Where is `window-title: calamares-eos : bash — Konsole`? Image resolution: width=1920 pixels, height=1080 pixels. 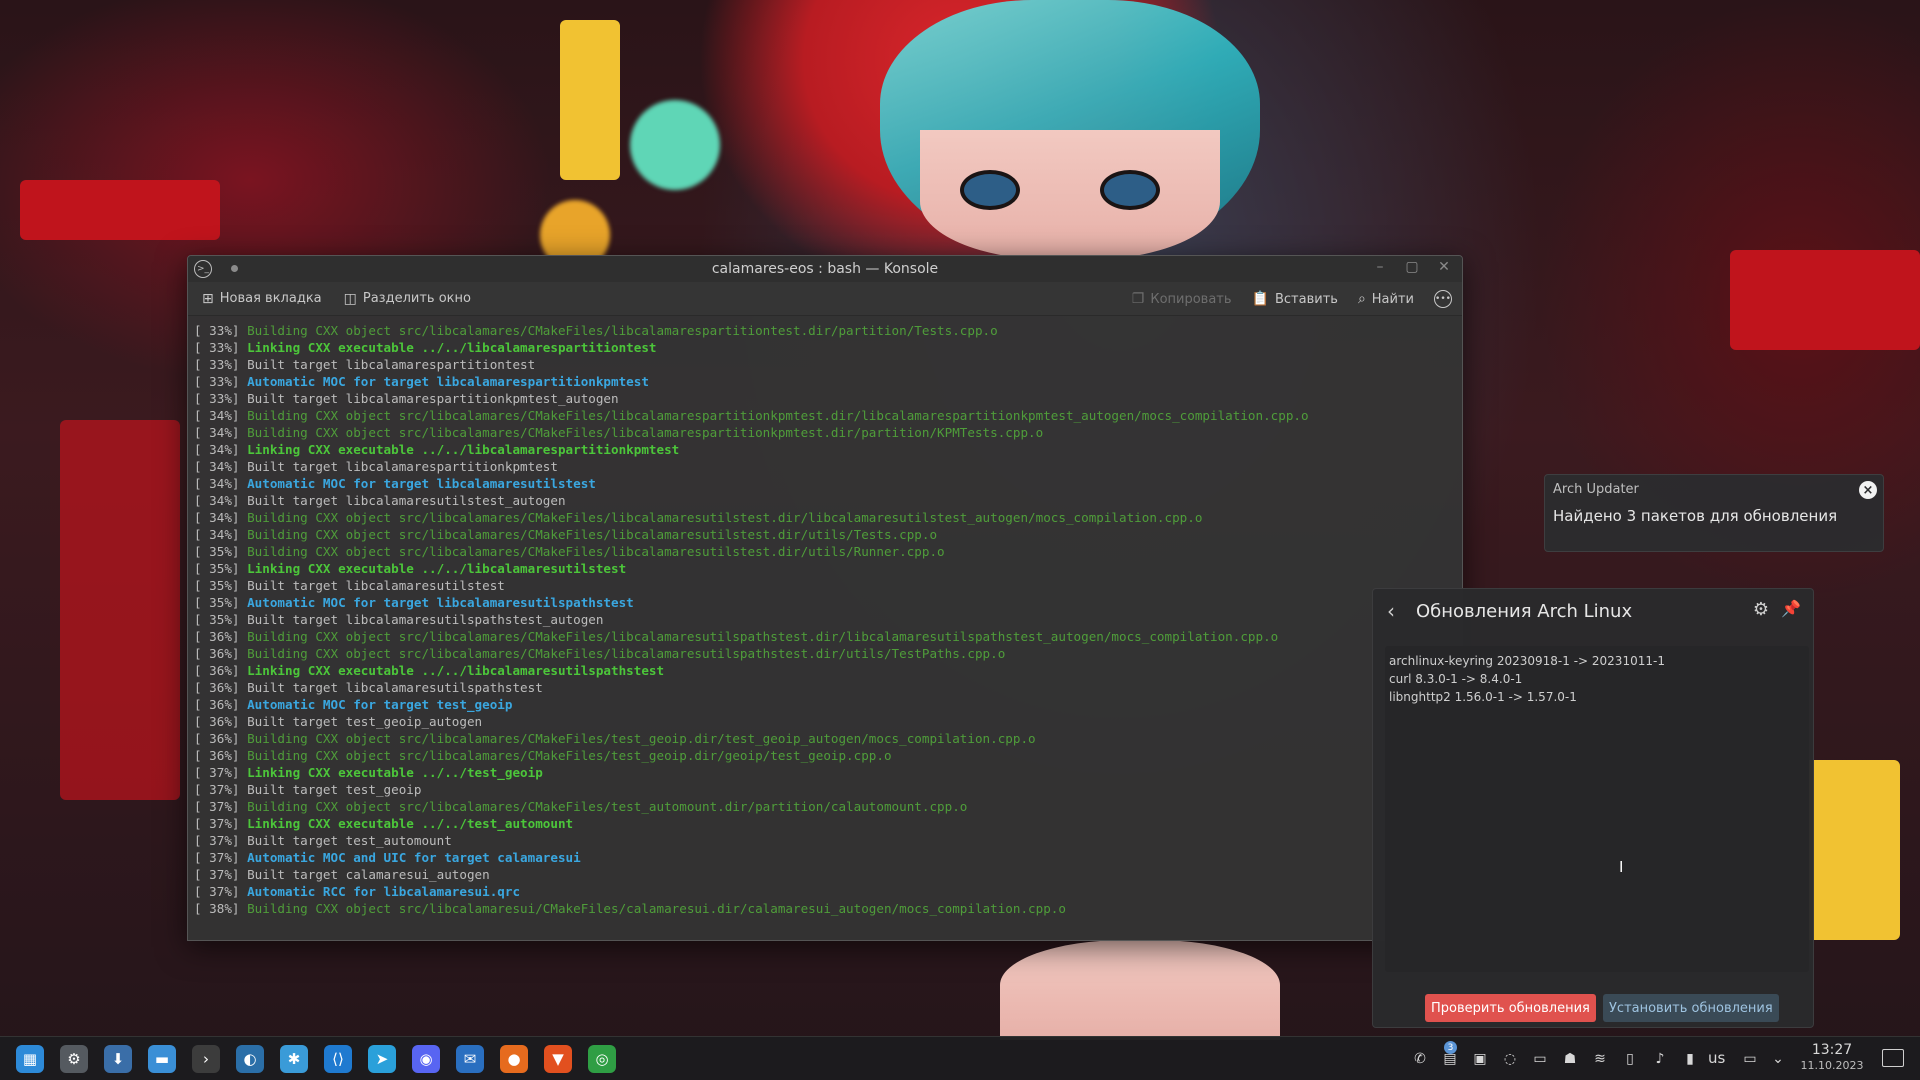
window-title: calamares-eos : bash — Konsole is located at coordinates (825, 269).